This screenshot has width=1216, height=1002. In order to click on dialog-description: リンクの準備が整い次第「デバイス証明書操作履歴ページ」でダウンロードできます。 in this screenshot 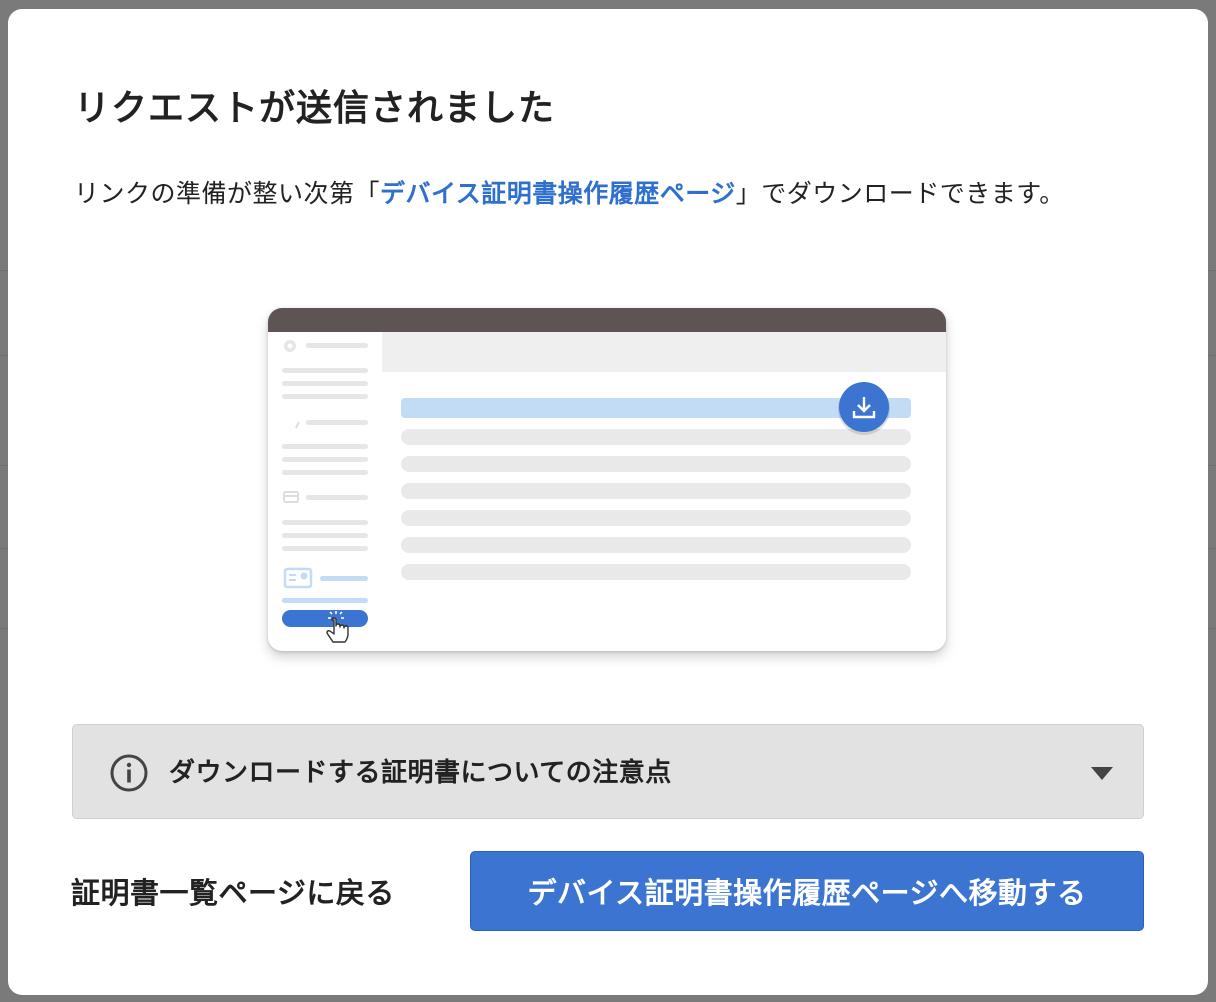, I will do `click(599, 194)`.